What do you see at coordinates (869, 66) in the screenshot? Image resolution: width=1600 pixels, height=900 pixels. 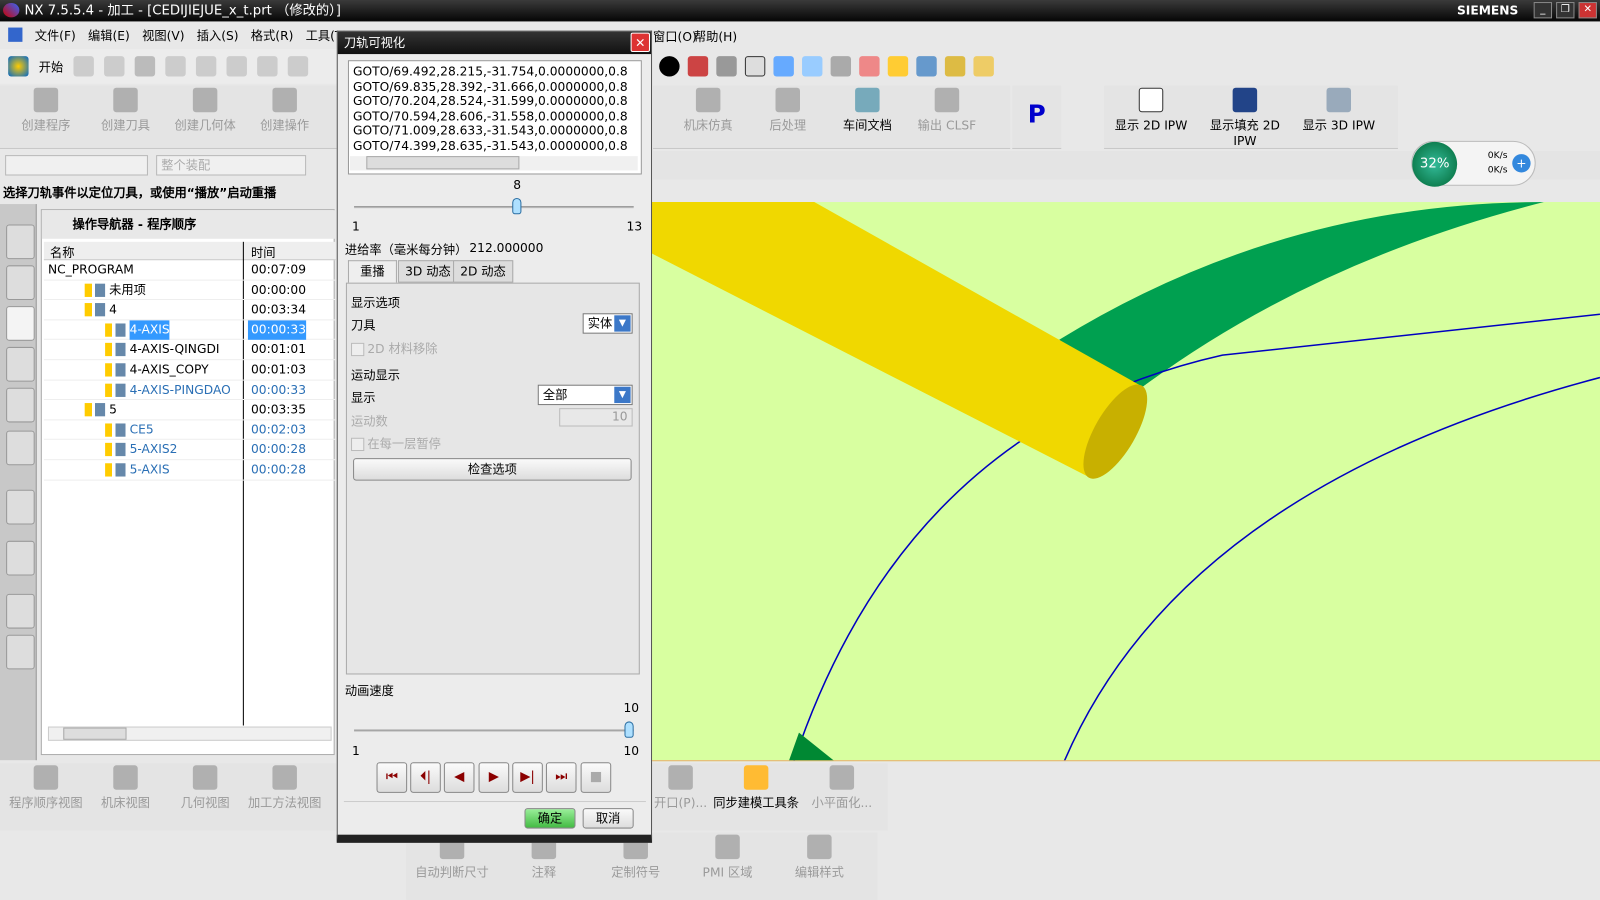 I see `wcs-icon` at bounding box center [869, 66].